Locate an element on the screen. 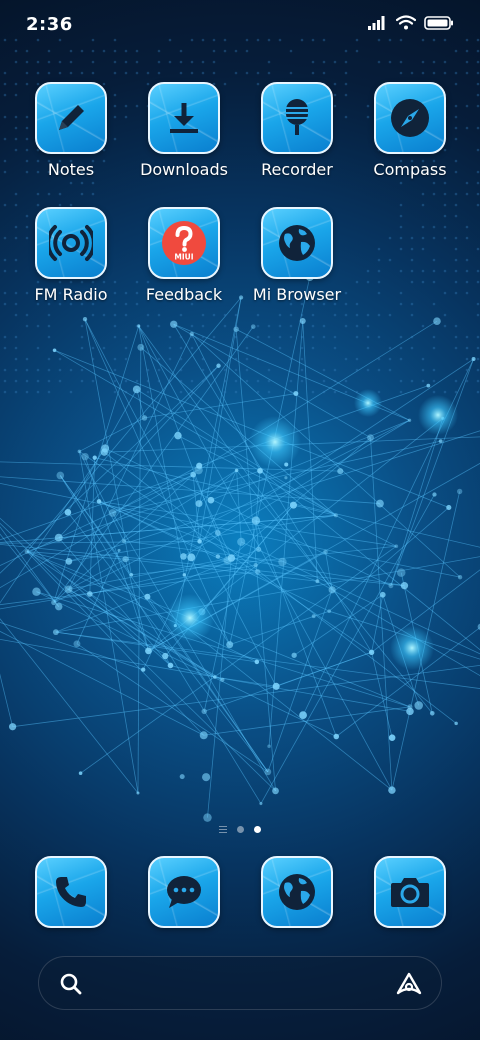 Image resolution: width=480 pixels, height=1040 pixels. app-compass: Compass is located at coordinates (410, 130).